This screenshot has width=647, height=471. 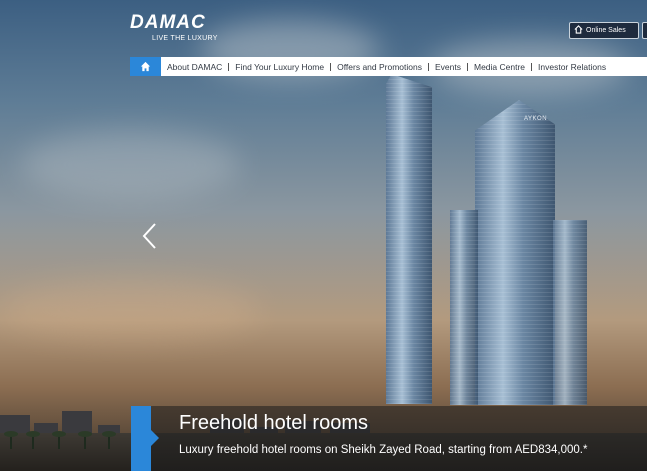 I want to click on nav-item-investor: Investor Relations, so click(x=572, y=67).